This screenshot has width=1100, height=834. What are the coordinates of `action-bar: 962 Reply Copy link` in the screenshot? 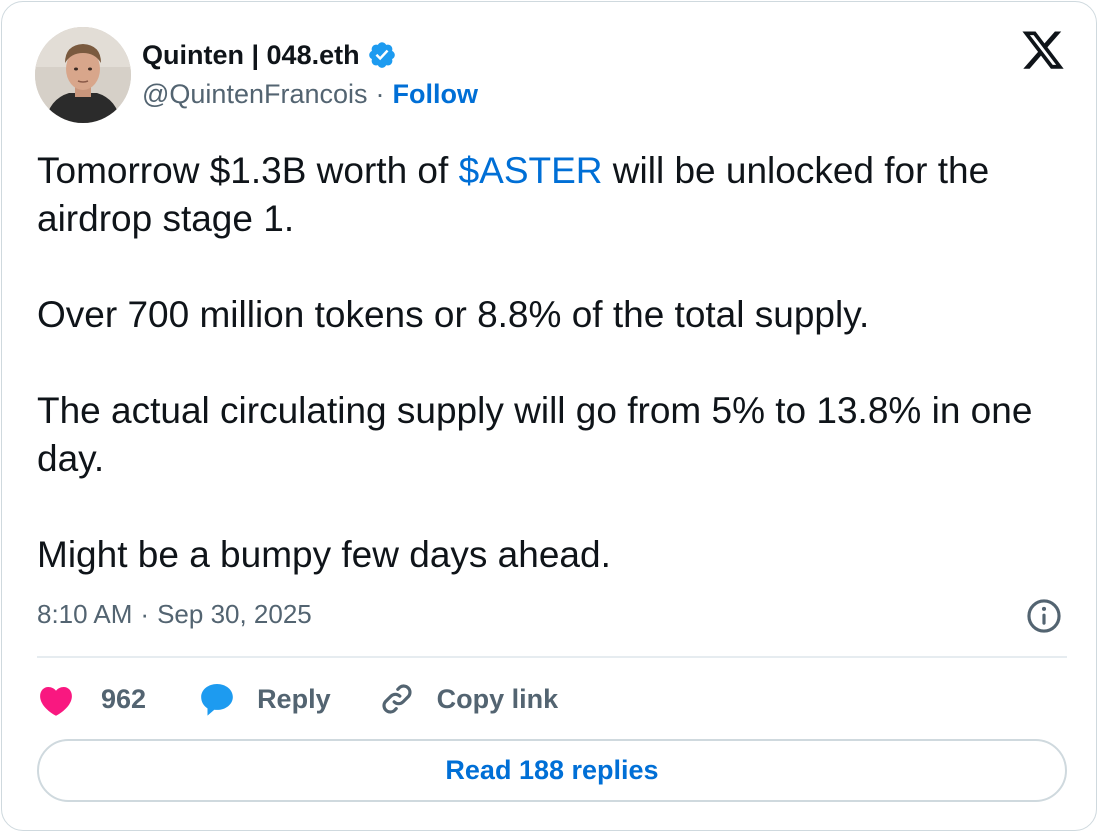 It's located at (297, 699).